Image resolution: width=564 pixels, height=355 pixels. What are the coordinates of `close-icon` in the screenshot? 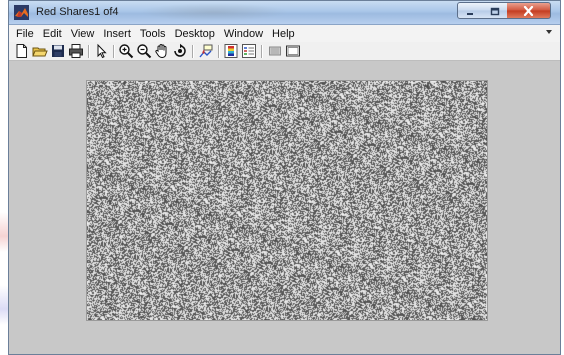 It's located at (528, 10).